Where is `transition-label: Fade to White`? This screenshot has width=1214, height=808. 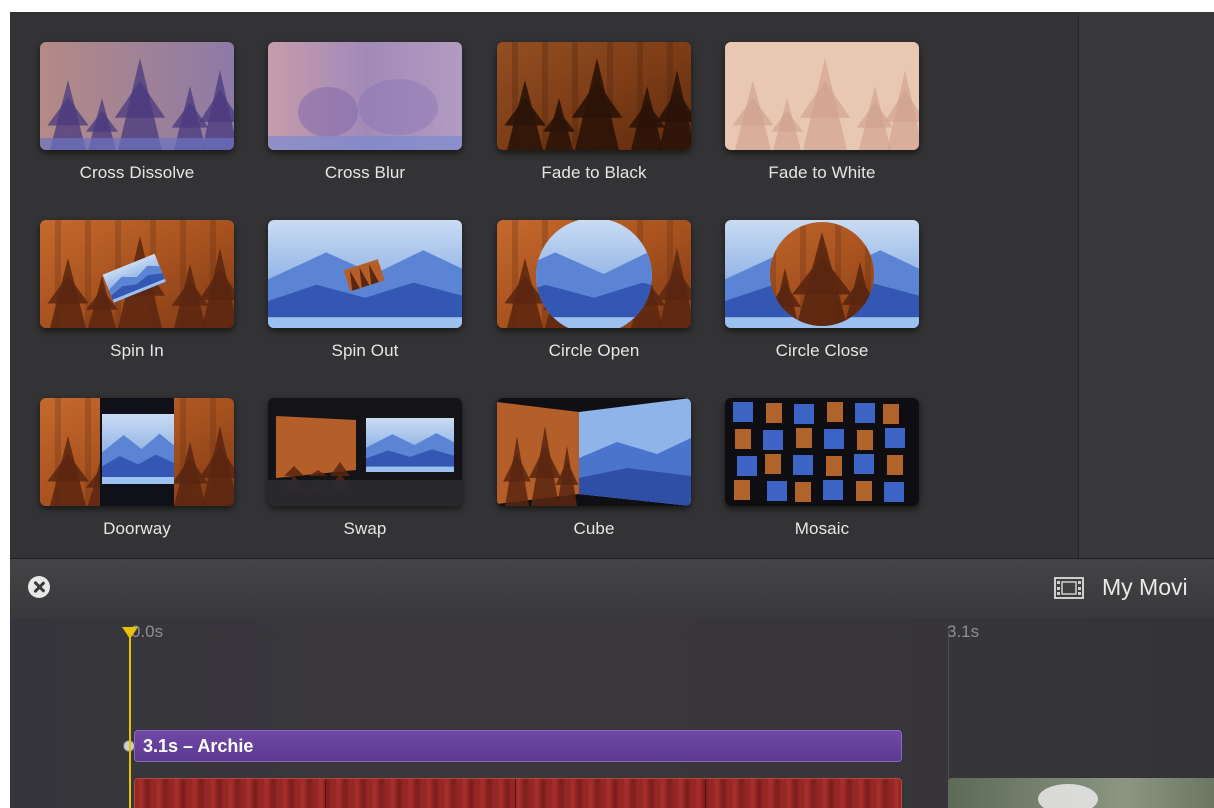
transition-label: Fade to White is located at coordinates (822, 172).